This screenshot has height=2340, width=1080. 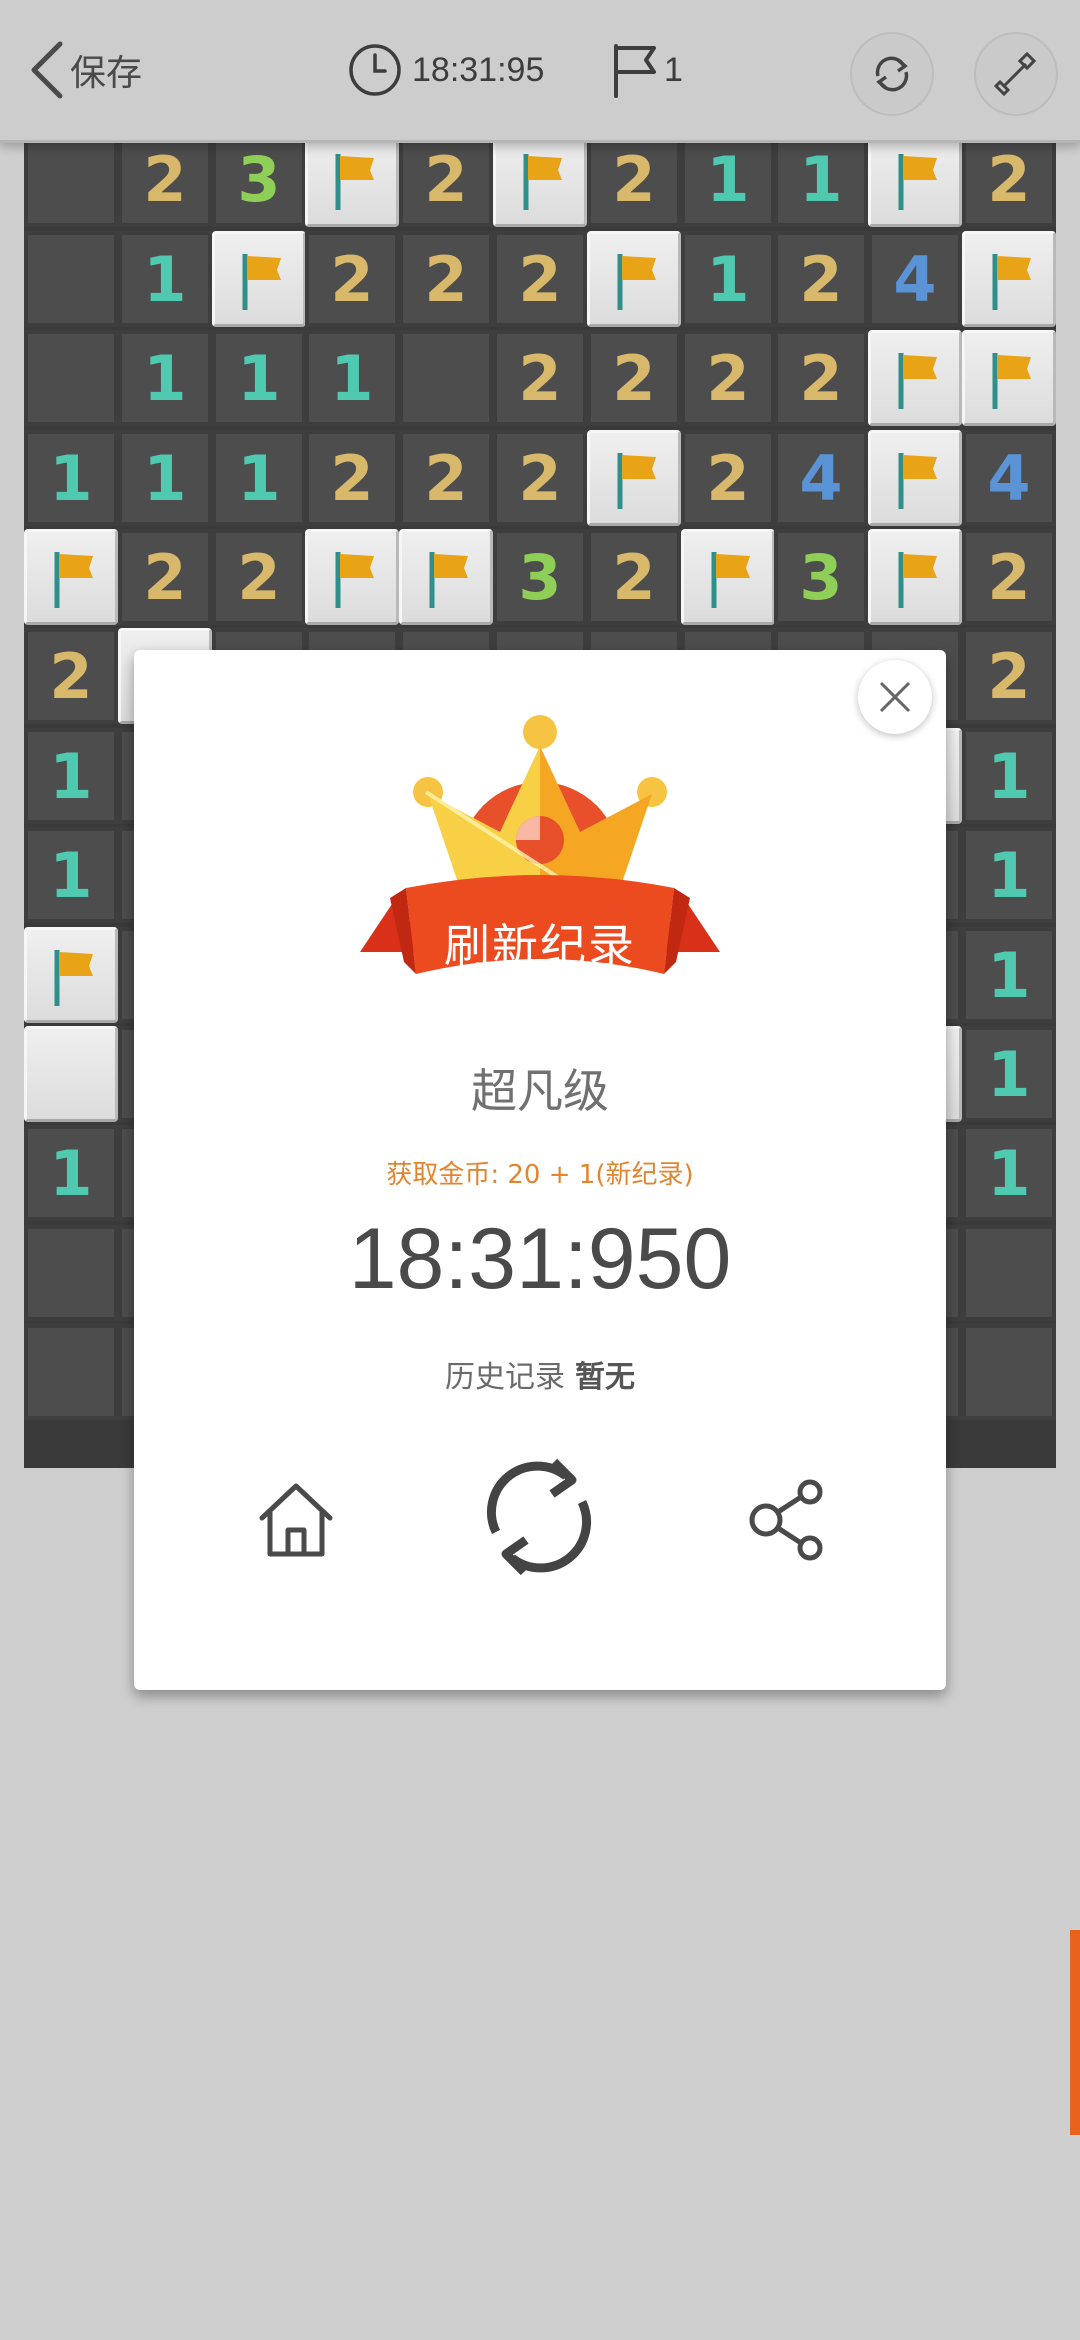 I want to click on close-icon, so click(x=895, y=697).